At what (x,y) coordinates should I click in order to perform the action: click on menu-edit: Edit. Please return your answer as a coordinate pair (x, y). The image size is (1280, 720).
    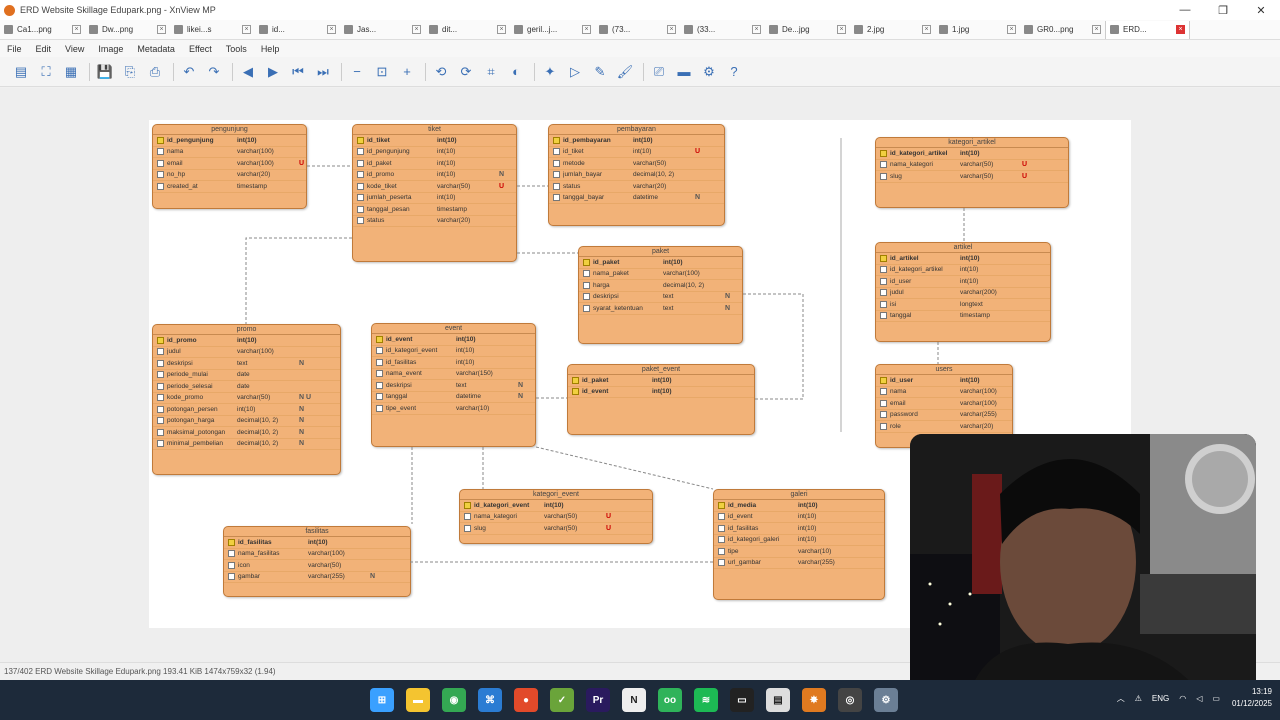
    Looking at the image, I should click on (44, 49).